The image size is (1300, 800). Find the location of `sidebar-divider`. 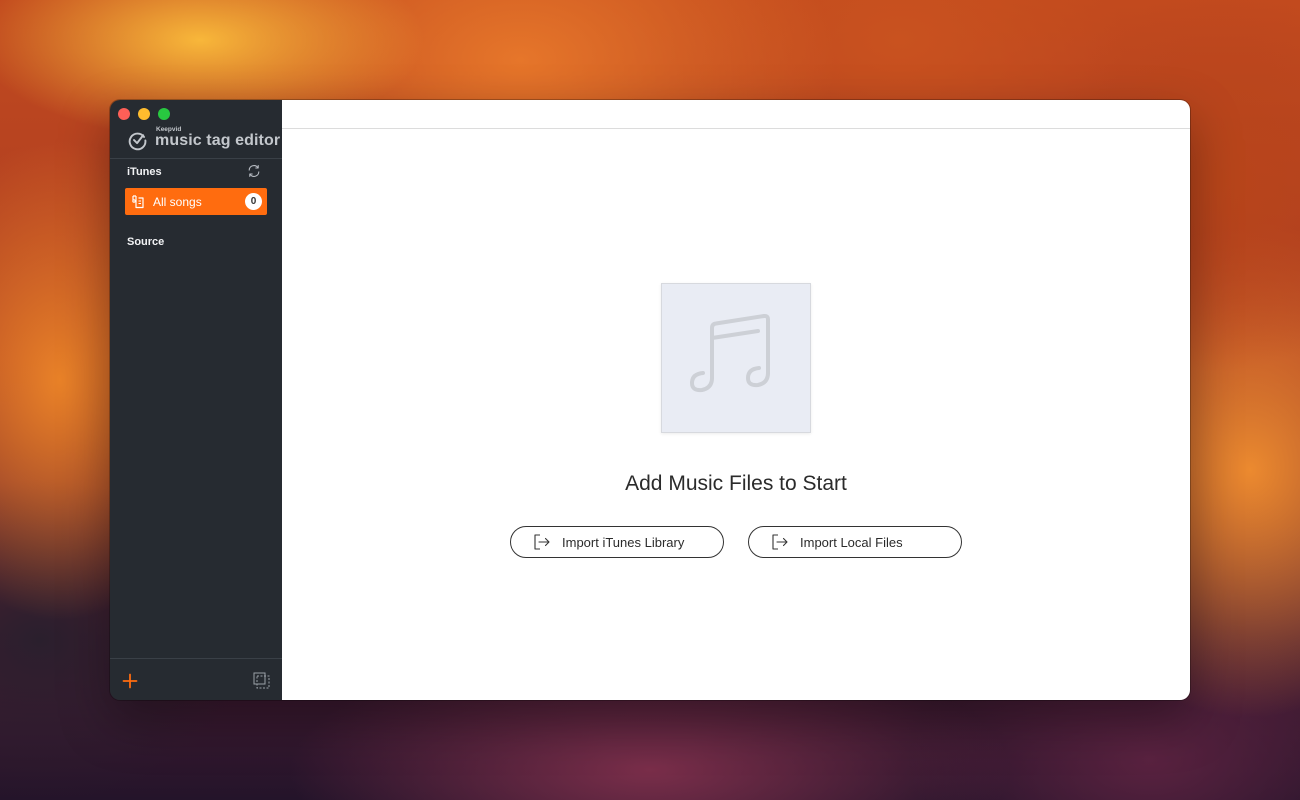

sidebar-divider is located at coordinates (196, 158).